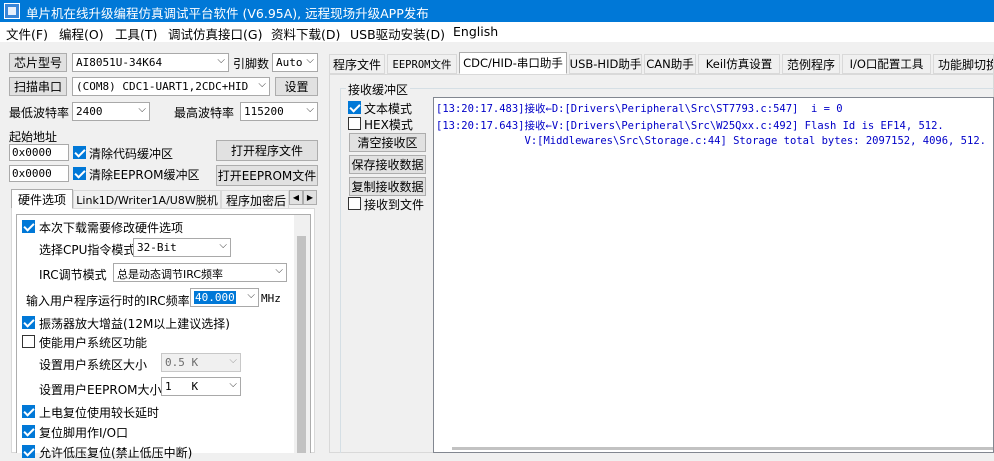  I want to click on long-delay-label: 上电复位使用较长延时, so click(99, 413).